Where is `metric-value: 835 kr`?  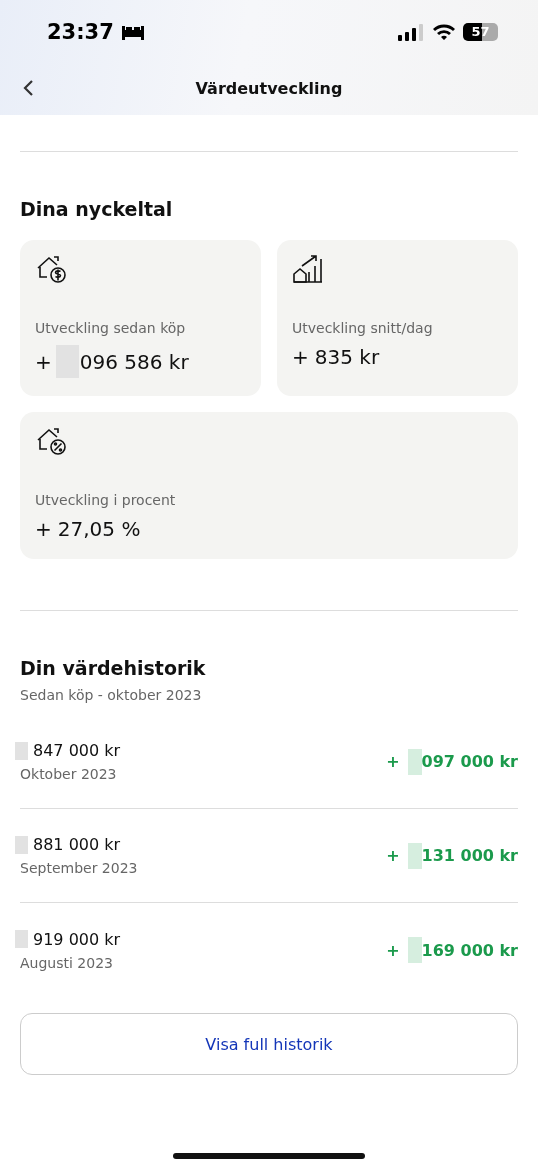
metric-value: 835 kr is located at coordinates (347, 357).